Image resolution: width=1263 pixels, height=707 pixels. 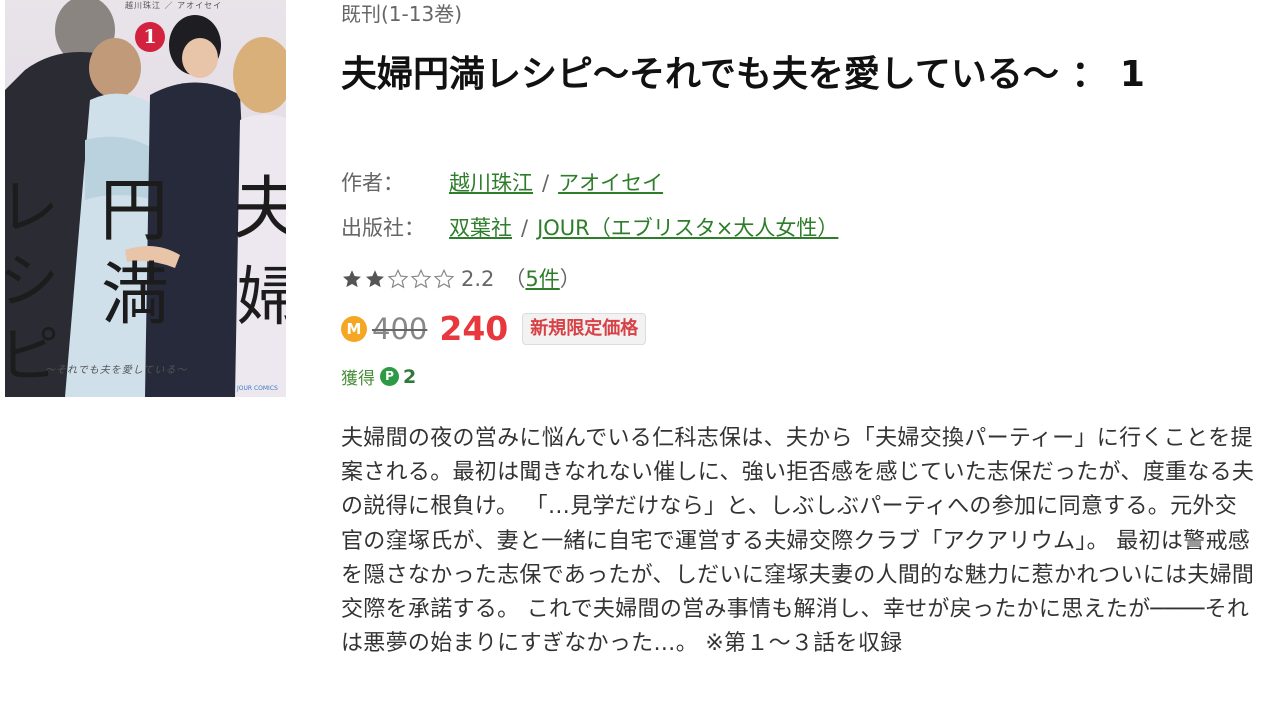 I want to click on cover-title-char: 満, so click(x=135, y=295).